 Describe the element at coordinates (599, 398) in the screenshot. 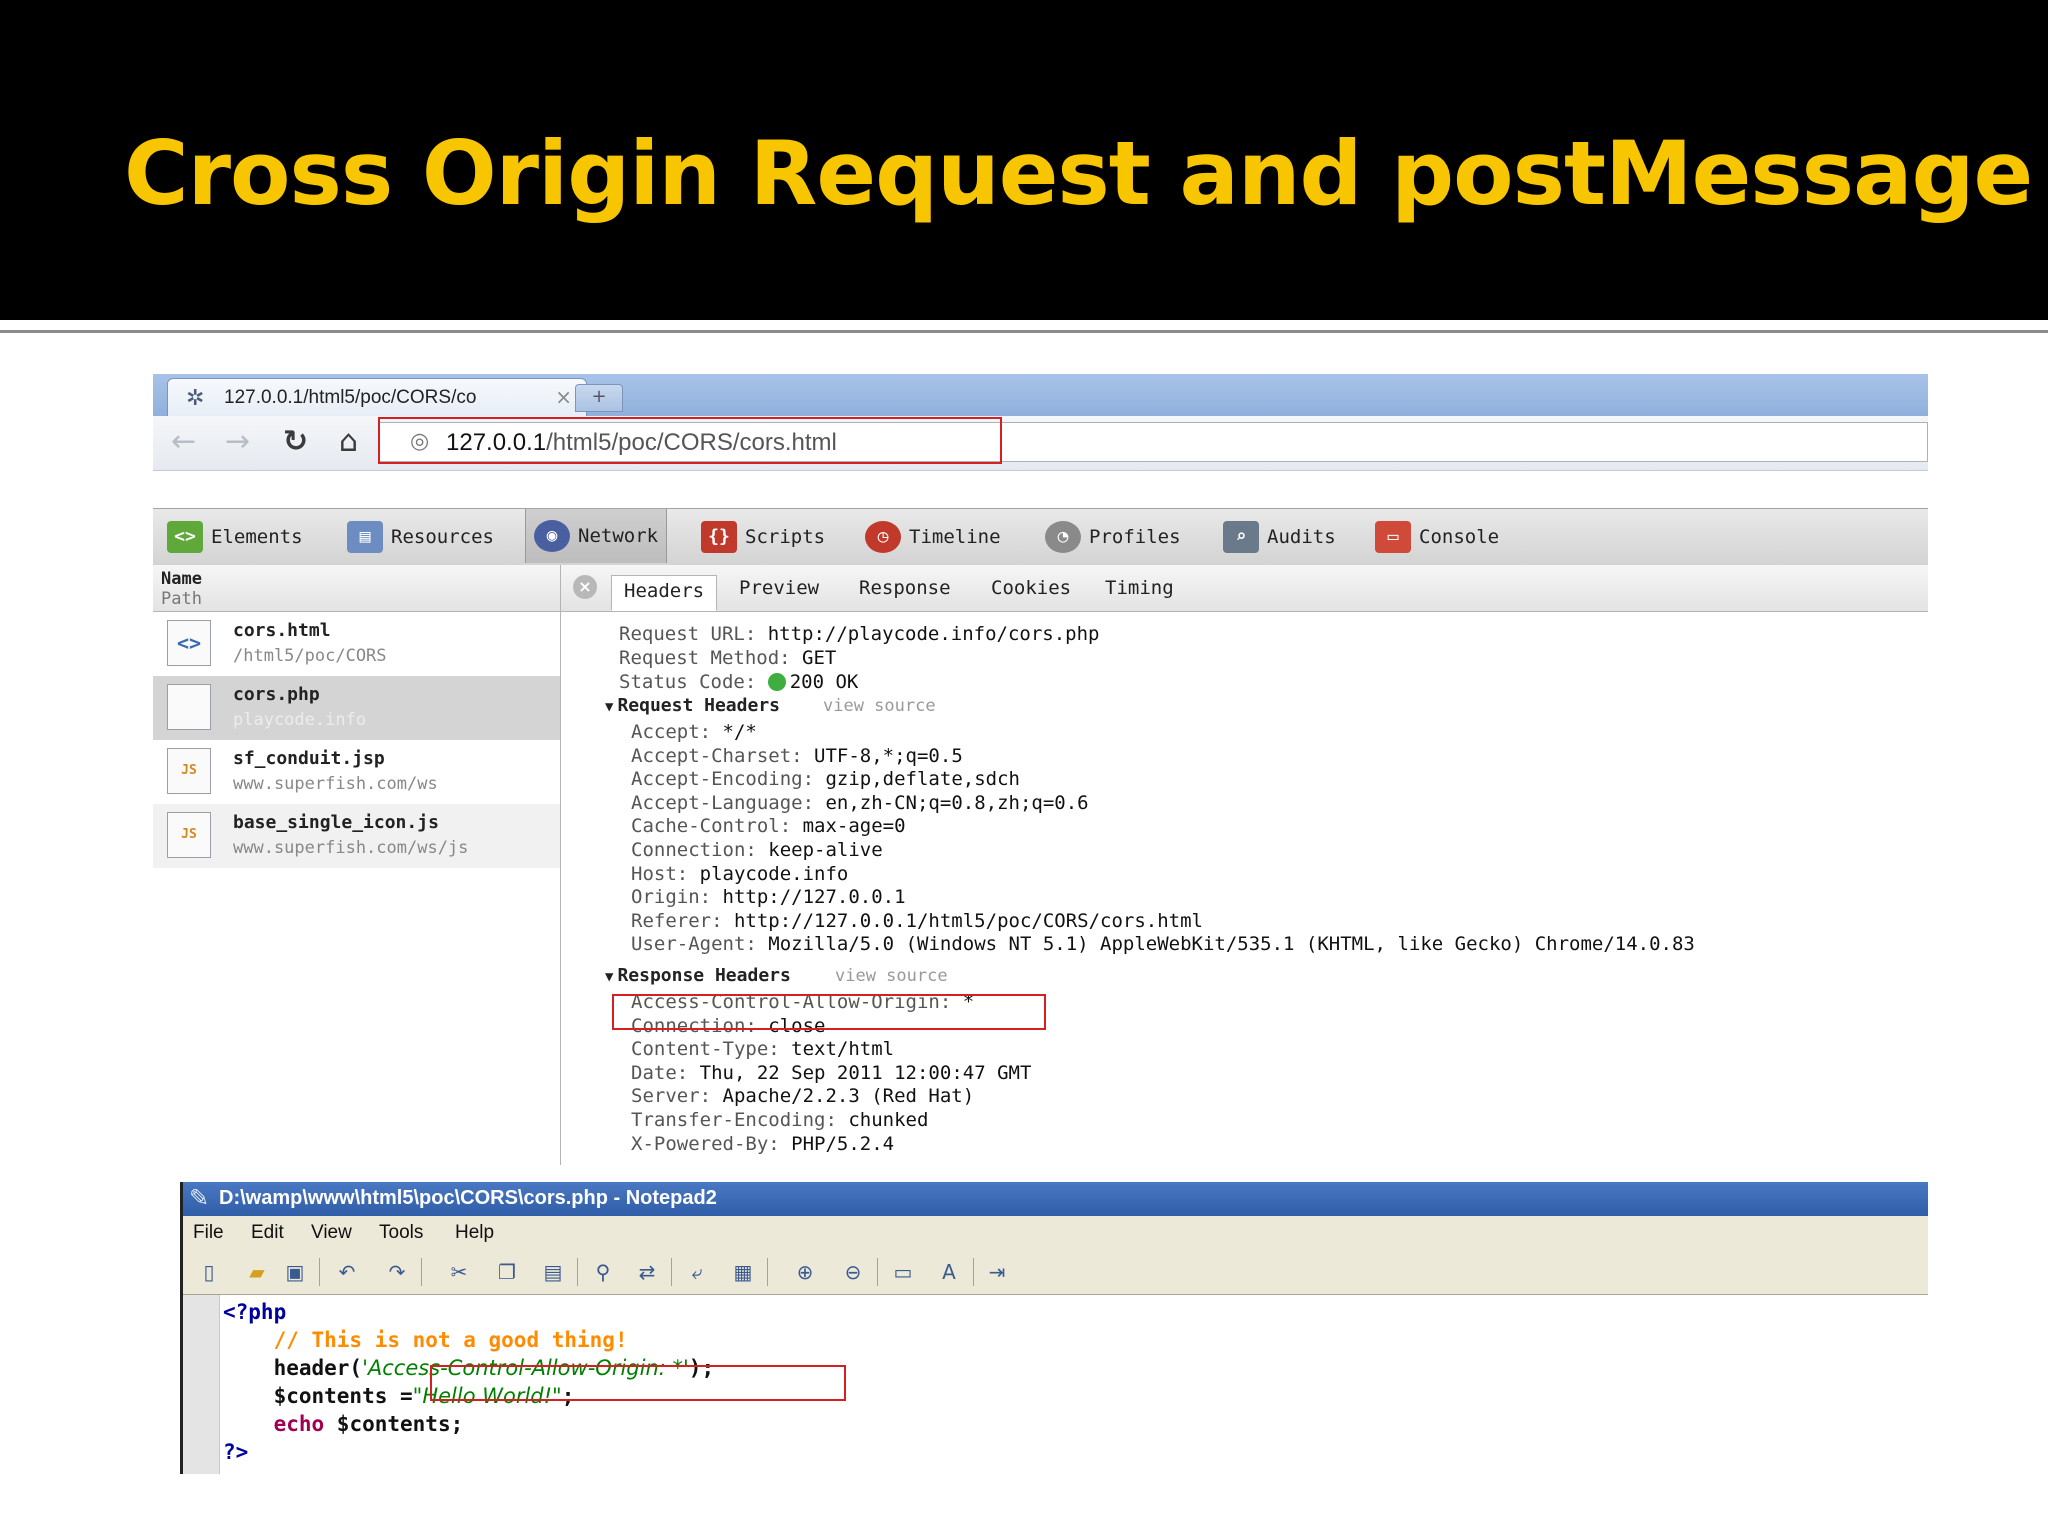

I see `new-tab-button: +` at that location.